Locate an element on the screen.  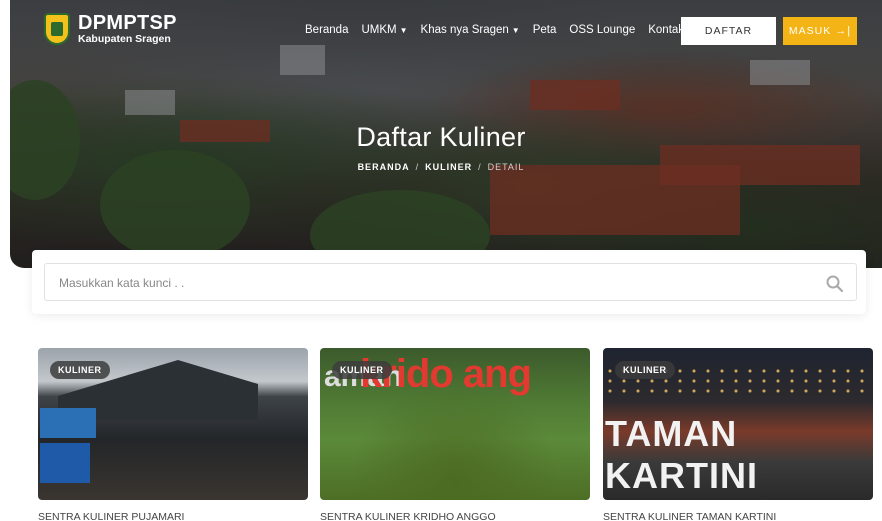
nav-item-peta: Peta is located at coordinates (545, 30).